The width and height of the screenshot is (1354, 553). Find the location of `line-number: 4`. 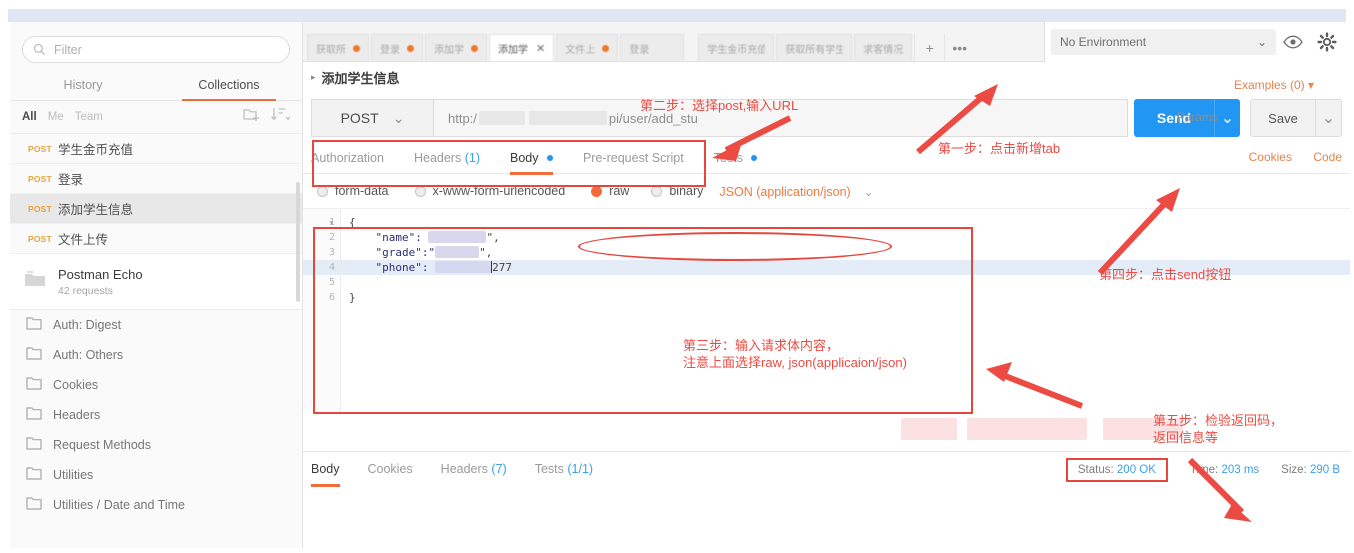

line-number: 4 is located at coordinates (321, 267).